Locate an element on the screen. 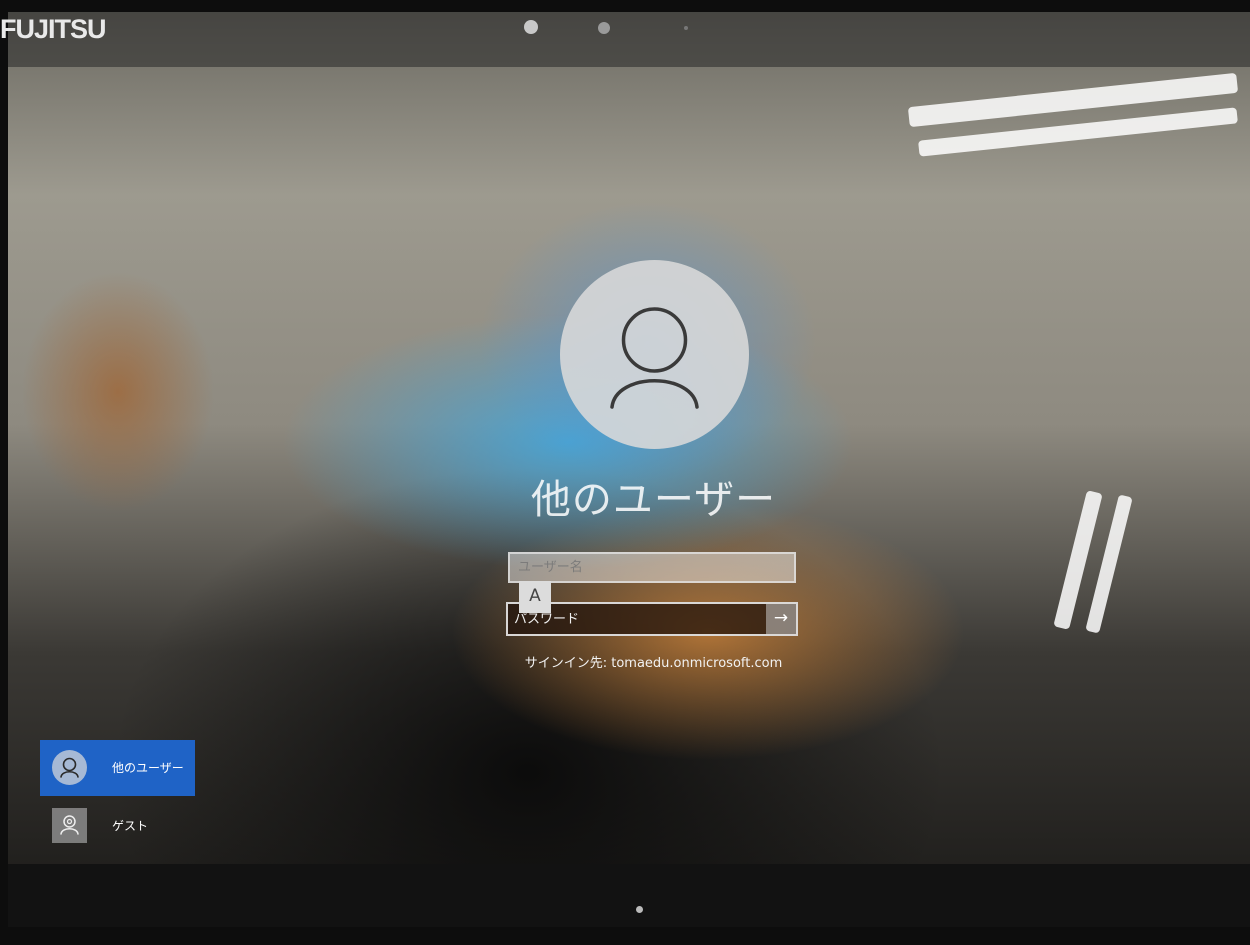 The height and width of the screenshot is (945, 1250). sensor-icon is located at coordinates (604, 28).